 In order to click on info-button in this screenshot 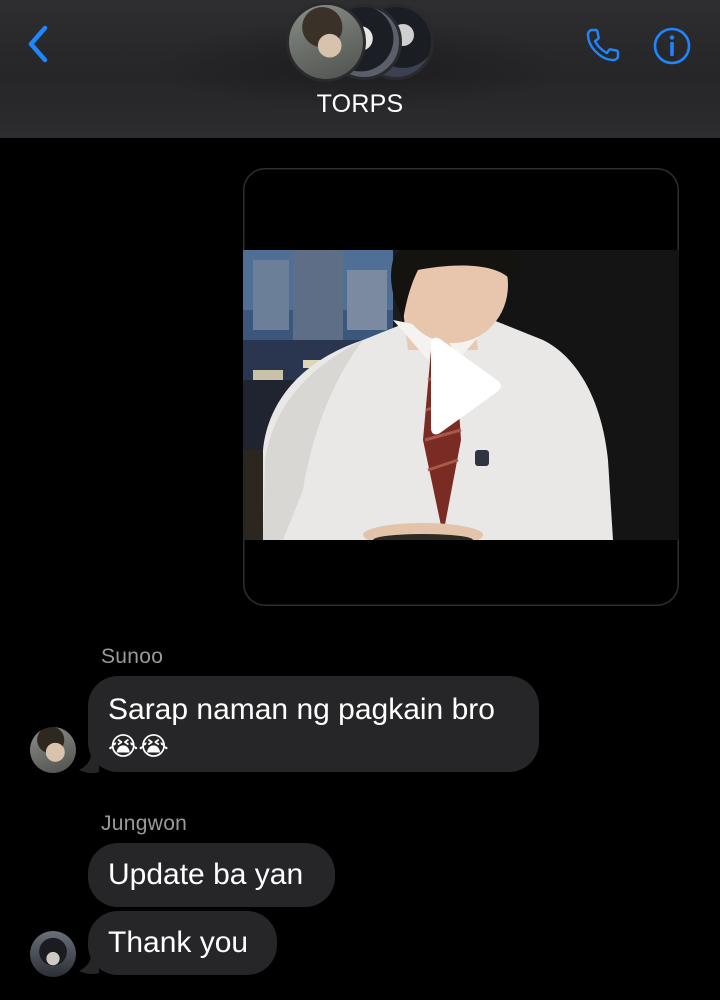, I will do `click(672, 46)`.